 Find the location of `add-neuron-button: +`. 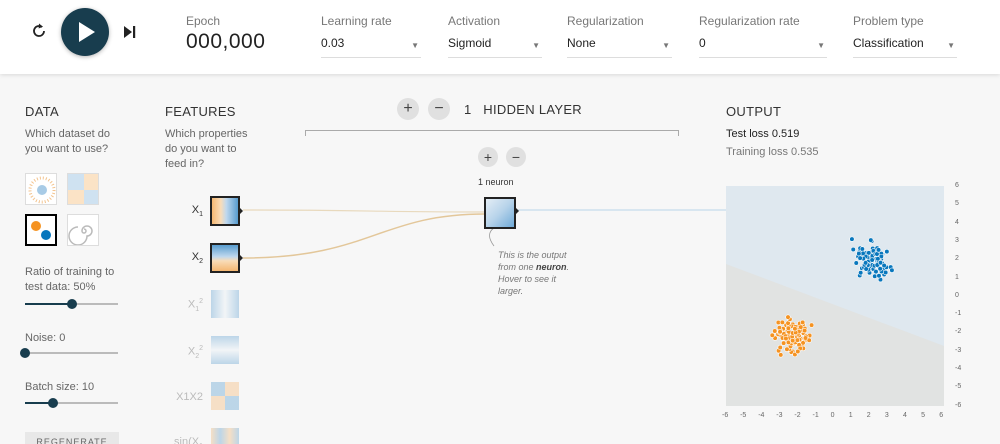

add-neuron-button: + is located at coordinates (488, 157).